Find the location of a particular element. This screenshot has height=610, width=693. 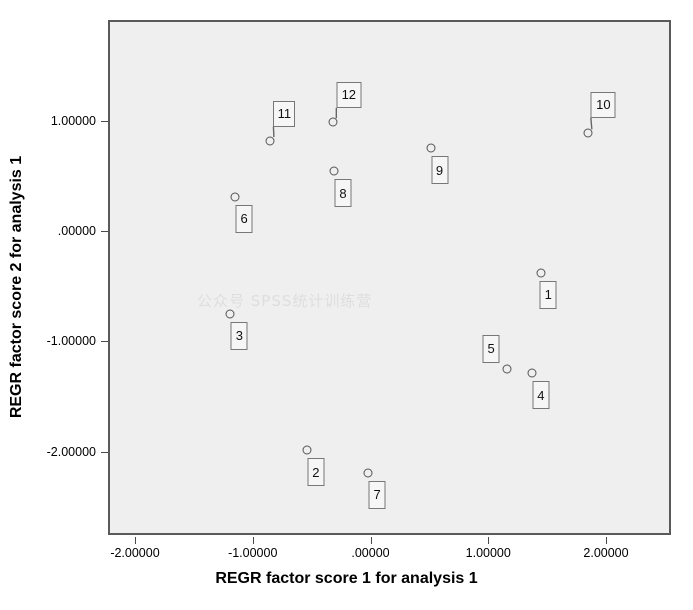

data-point-label: 12 is located at coordinates (349, 94).